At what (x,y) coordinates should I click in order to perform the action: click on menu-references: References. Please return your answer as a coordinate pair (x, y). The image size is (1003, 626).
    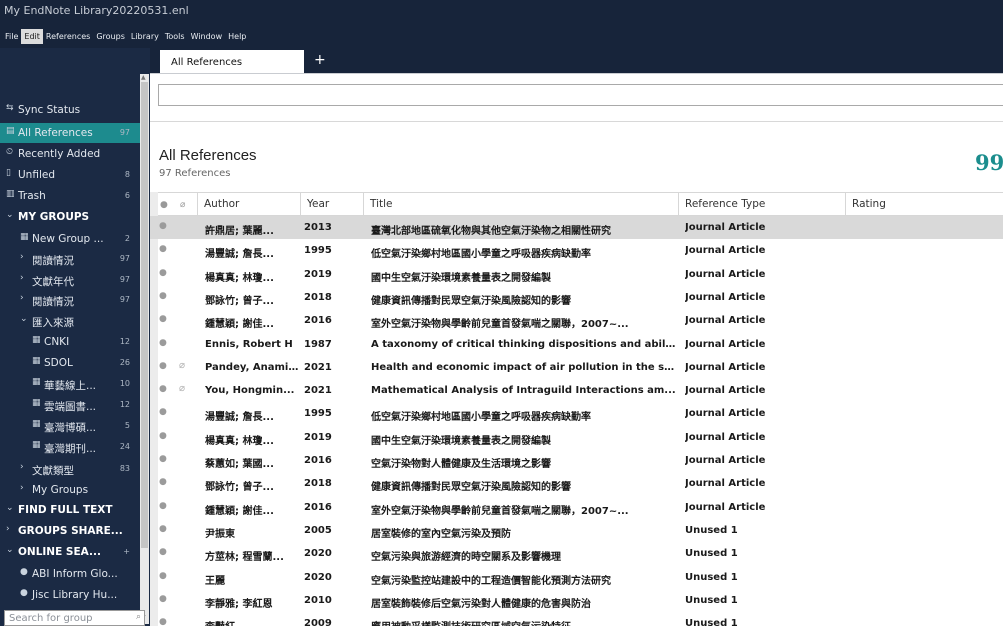
    Looking at the image, I should click on (68, 36).